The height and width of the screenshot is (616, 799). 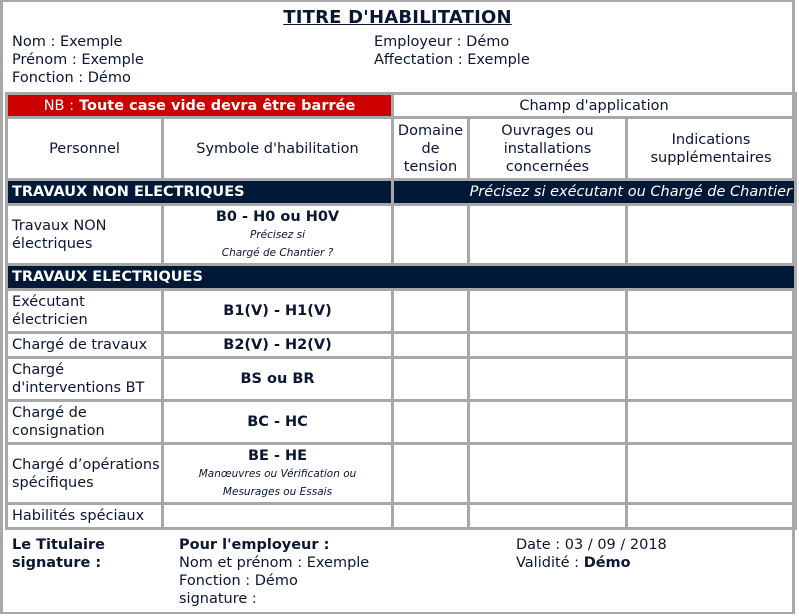 What do you see at coordinates (254, 545) in the screenshot?
I see `employeur-heading: Pour l'employeur :` at bounding box center [254, 545].